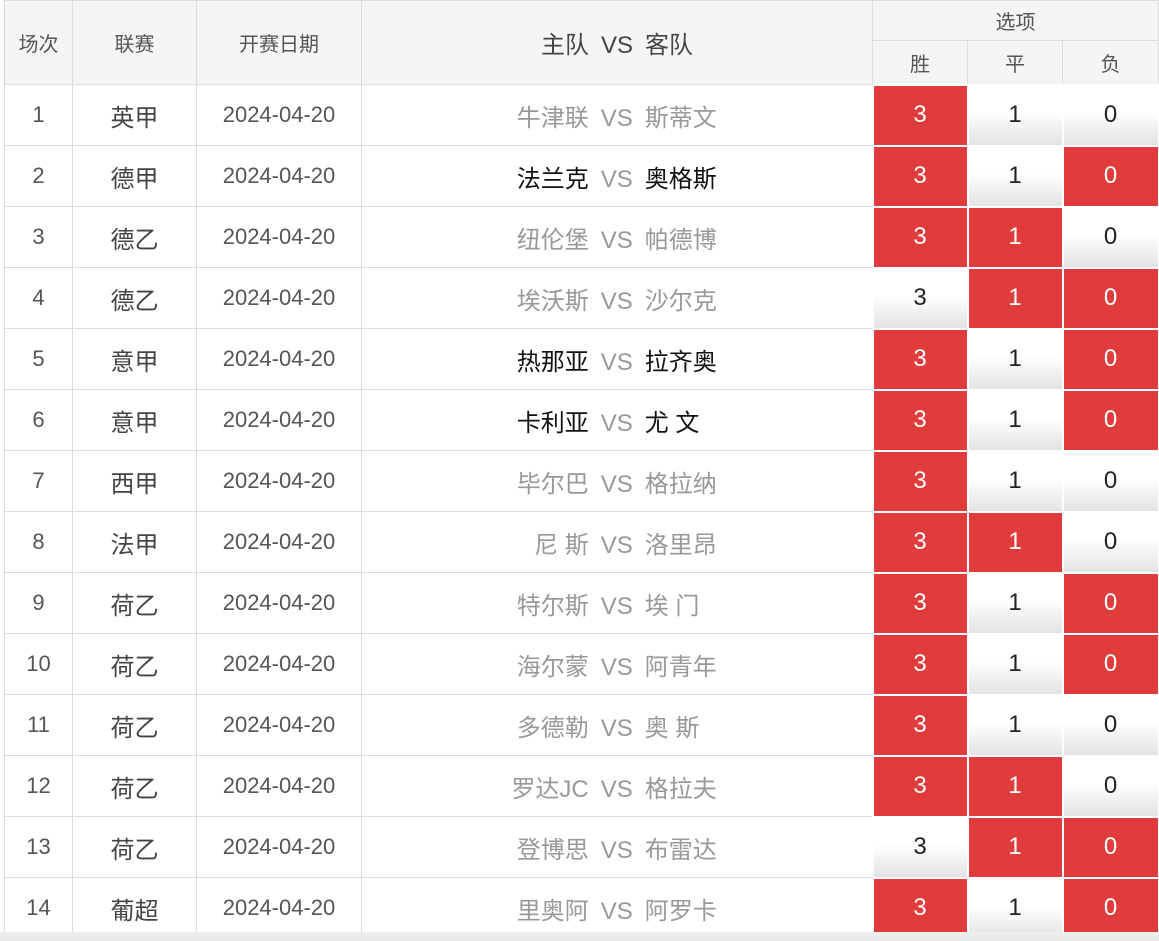 The image size is (1159, 941). What do you see at coordinates (134, 237) in the screenshot?
I see `league-name: 德乙` at bounding box center [134, 237].